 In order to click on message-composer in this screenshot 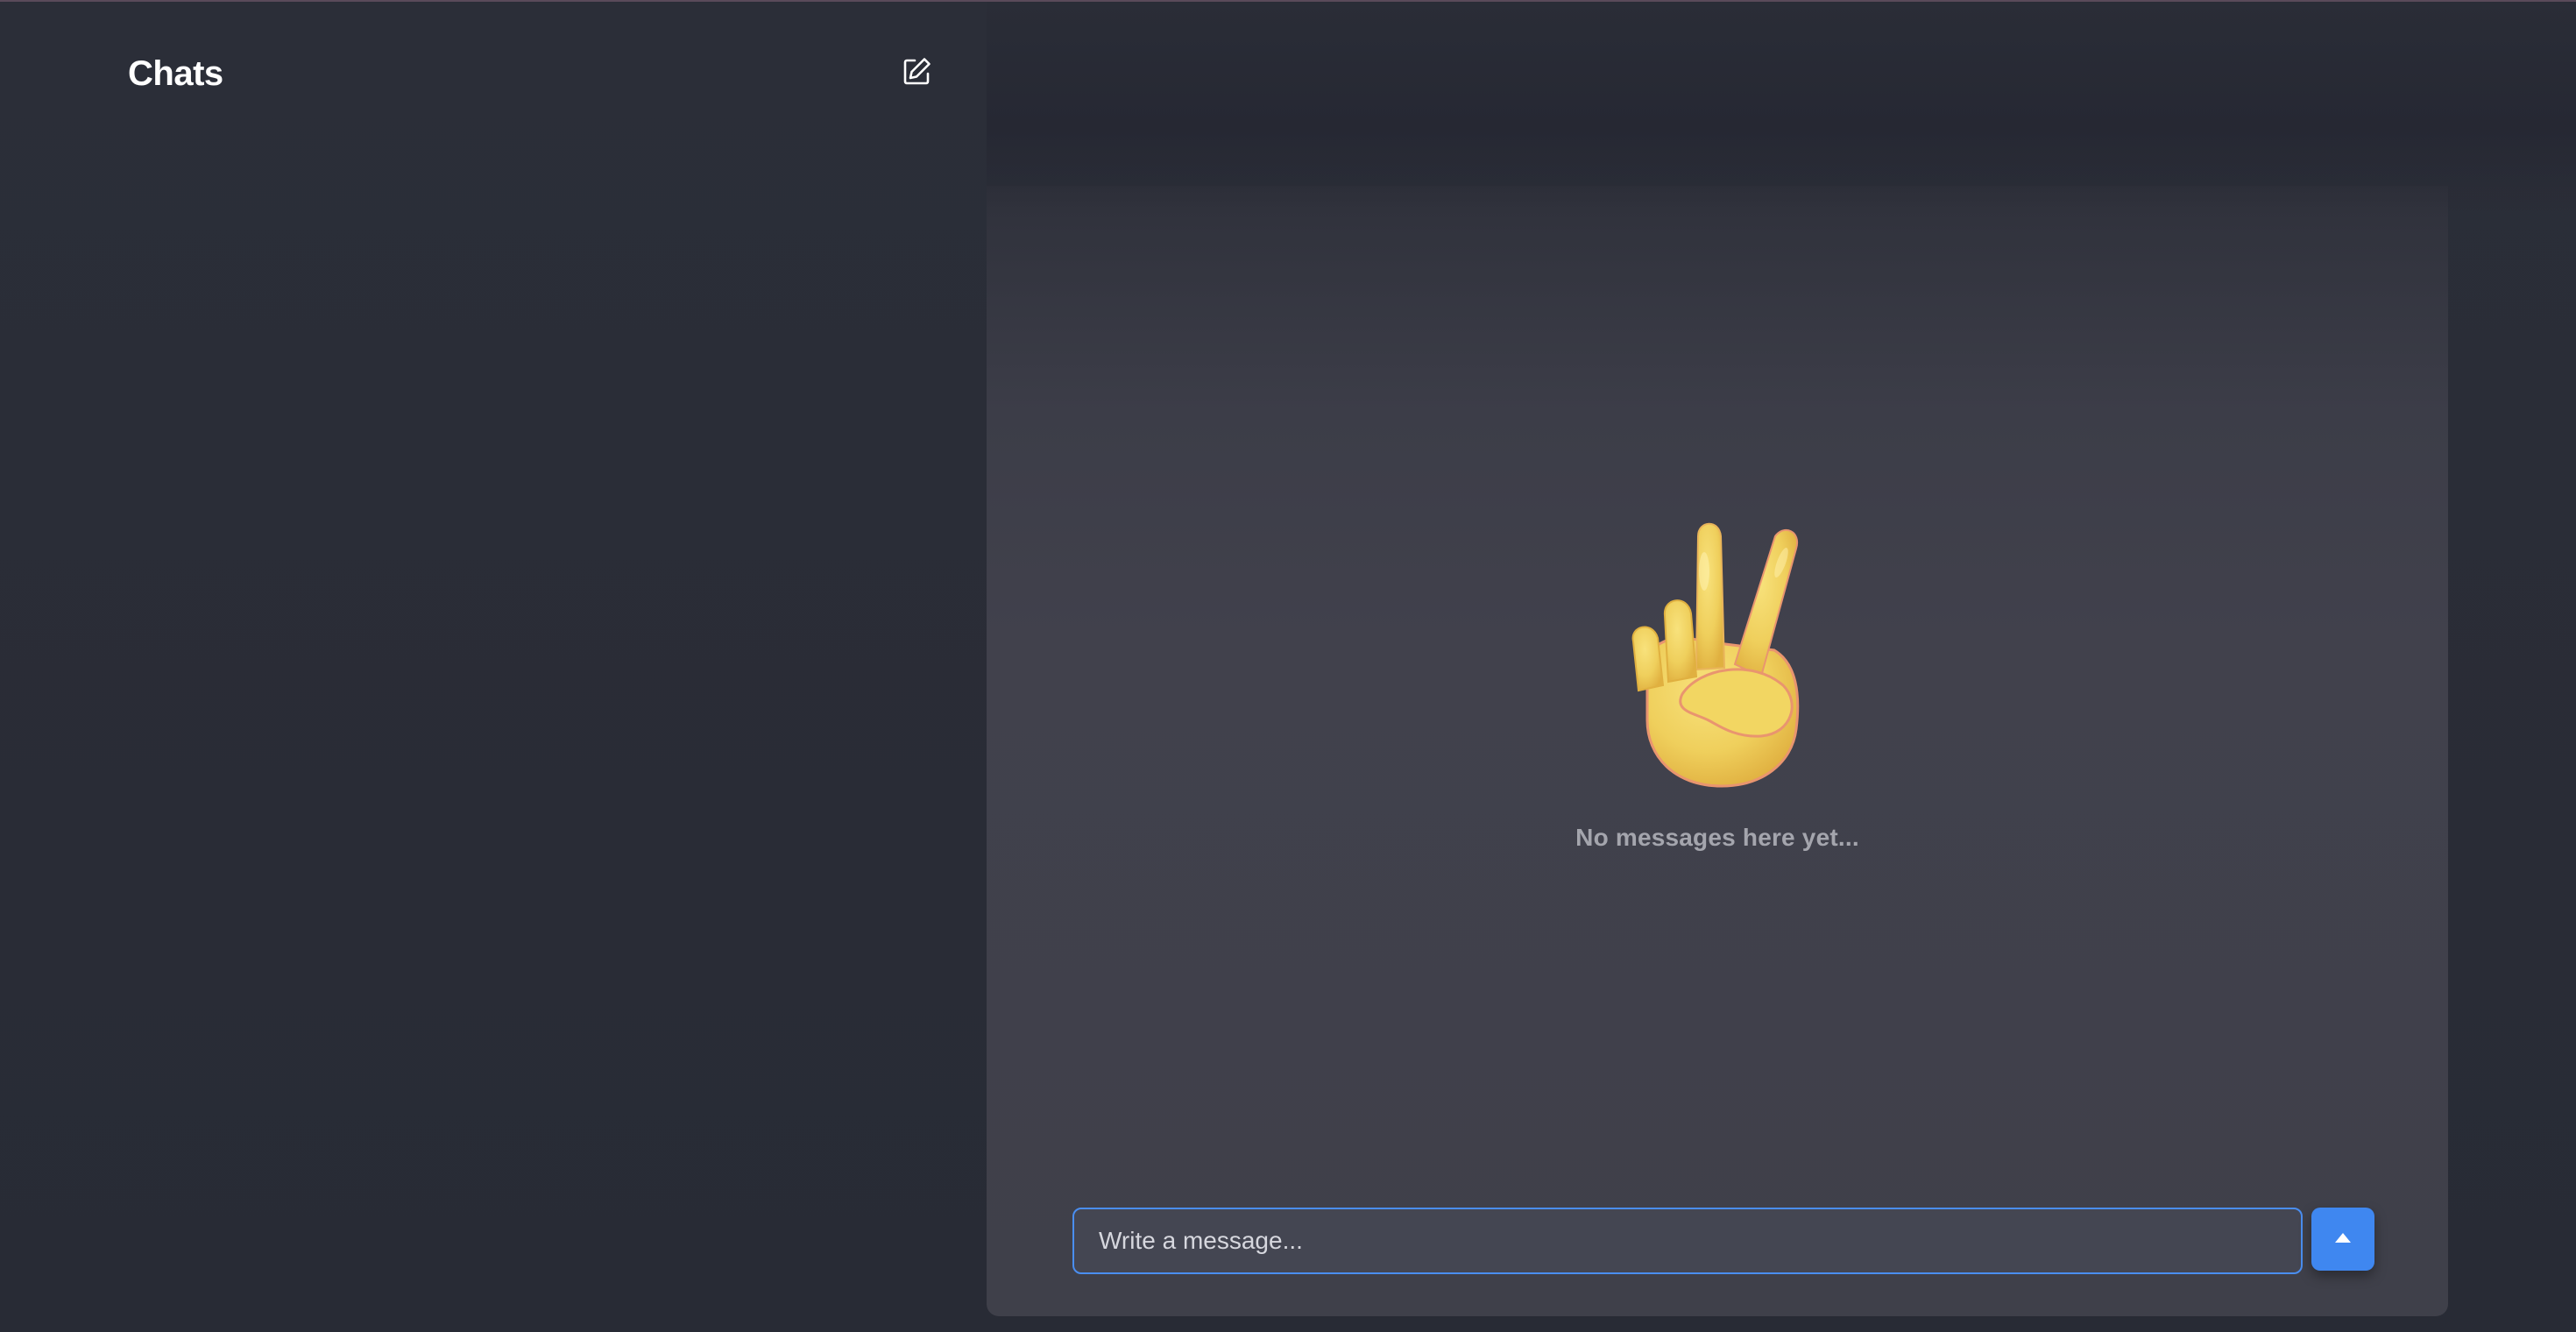, I will do `click(1725, 1241)`.